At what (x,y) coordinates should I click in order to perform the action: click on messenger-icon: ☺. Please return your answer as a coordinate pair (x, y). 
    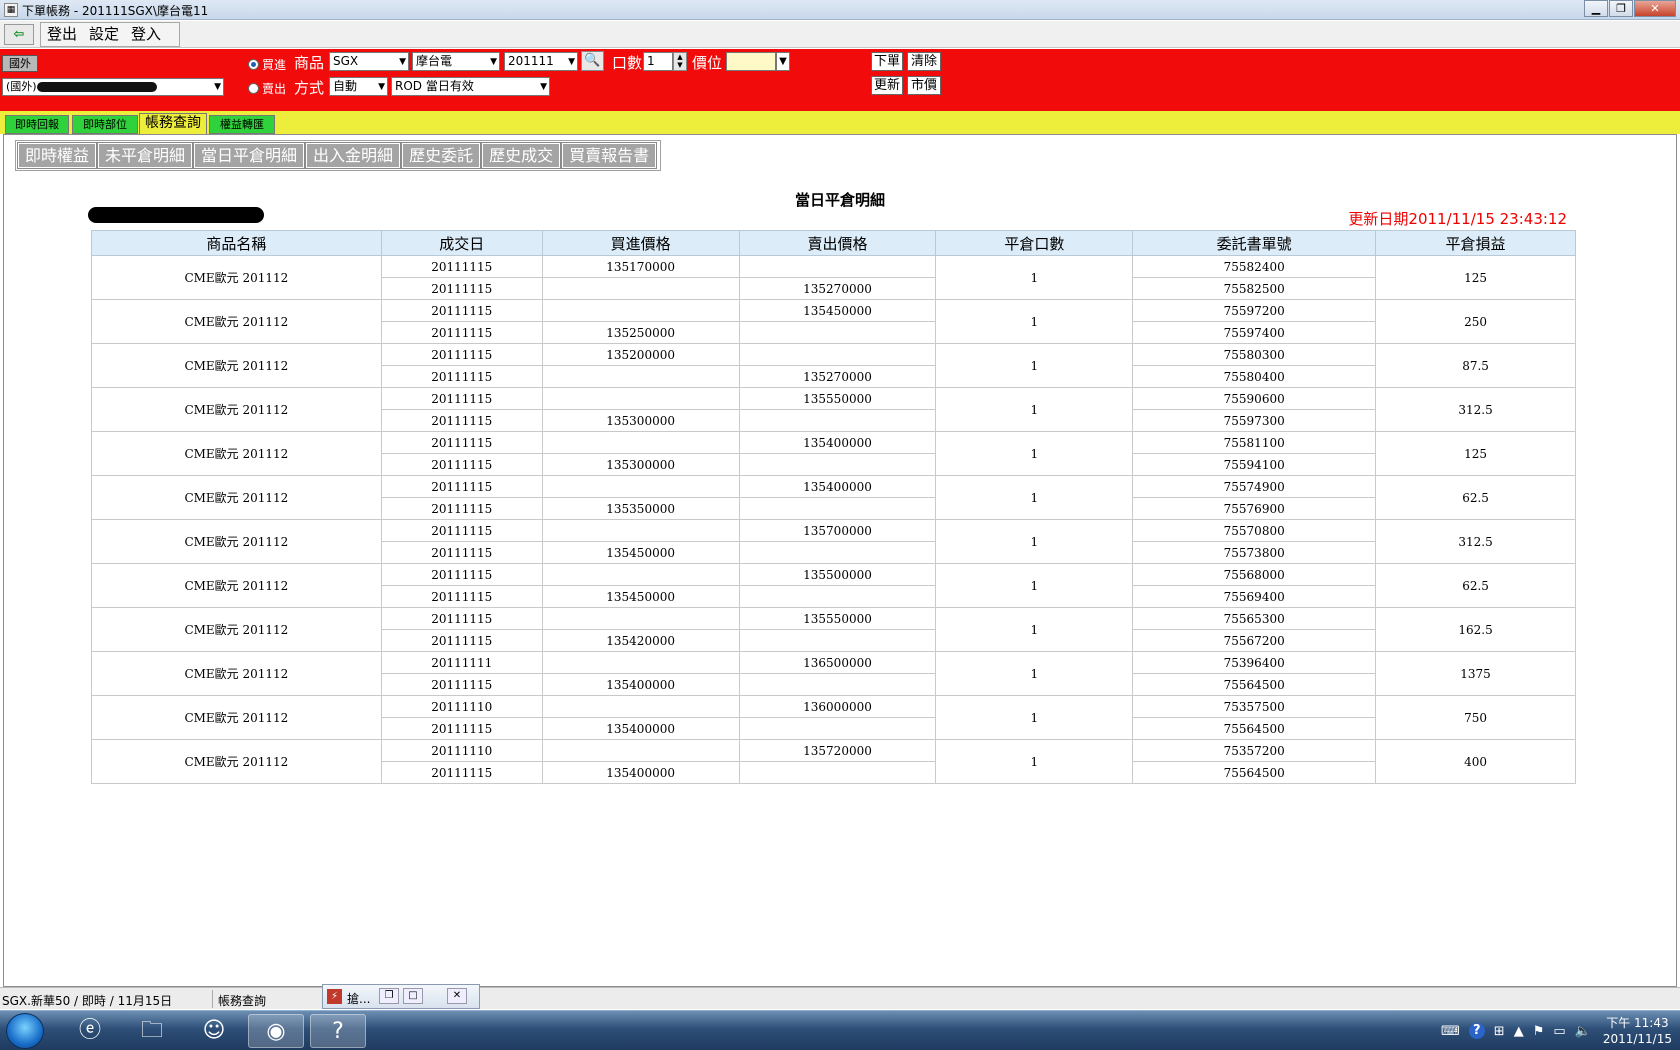
    Looking at the image, I should click on (214, 1031).